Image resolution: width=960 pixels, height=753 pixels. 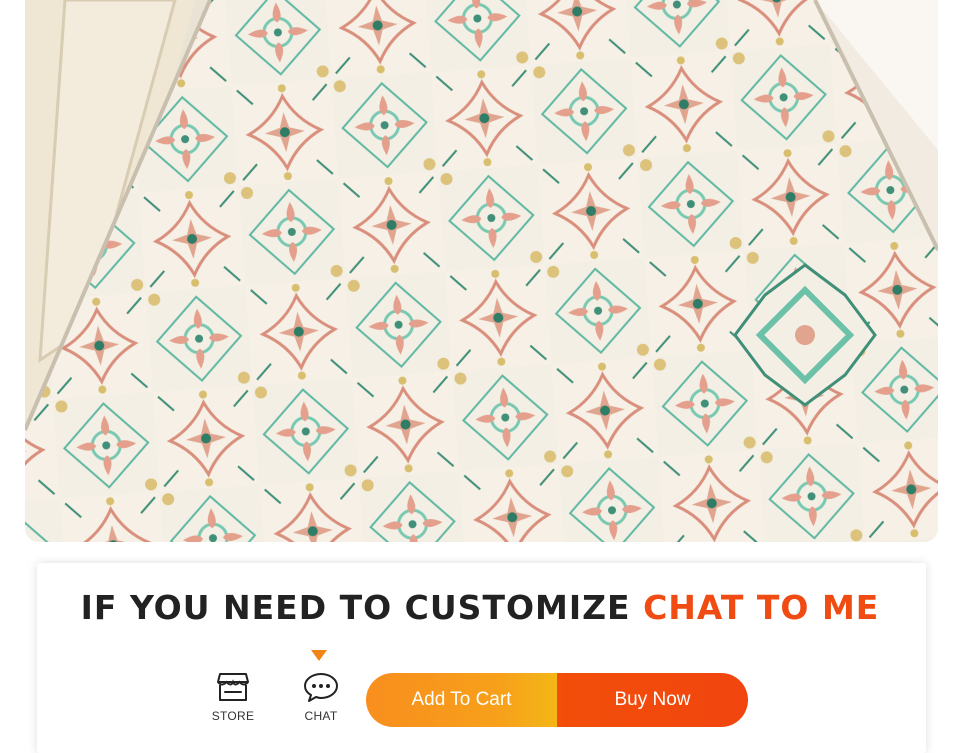 What do you see at coordinates (761, 607) in the screenshot?
I see `headline-accent: CHAT TO ME` at bounding box center [761, 607].